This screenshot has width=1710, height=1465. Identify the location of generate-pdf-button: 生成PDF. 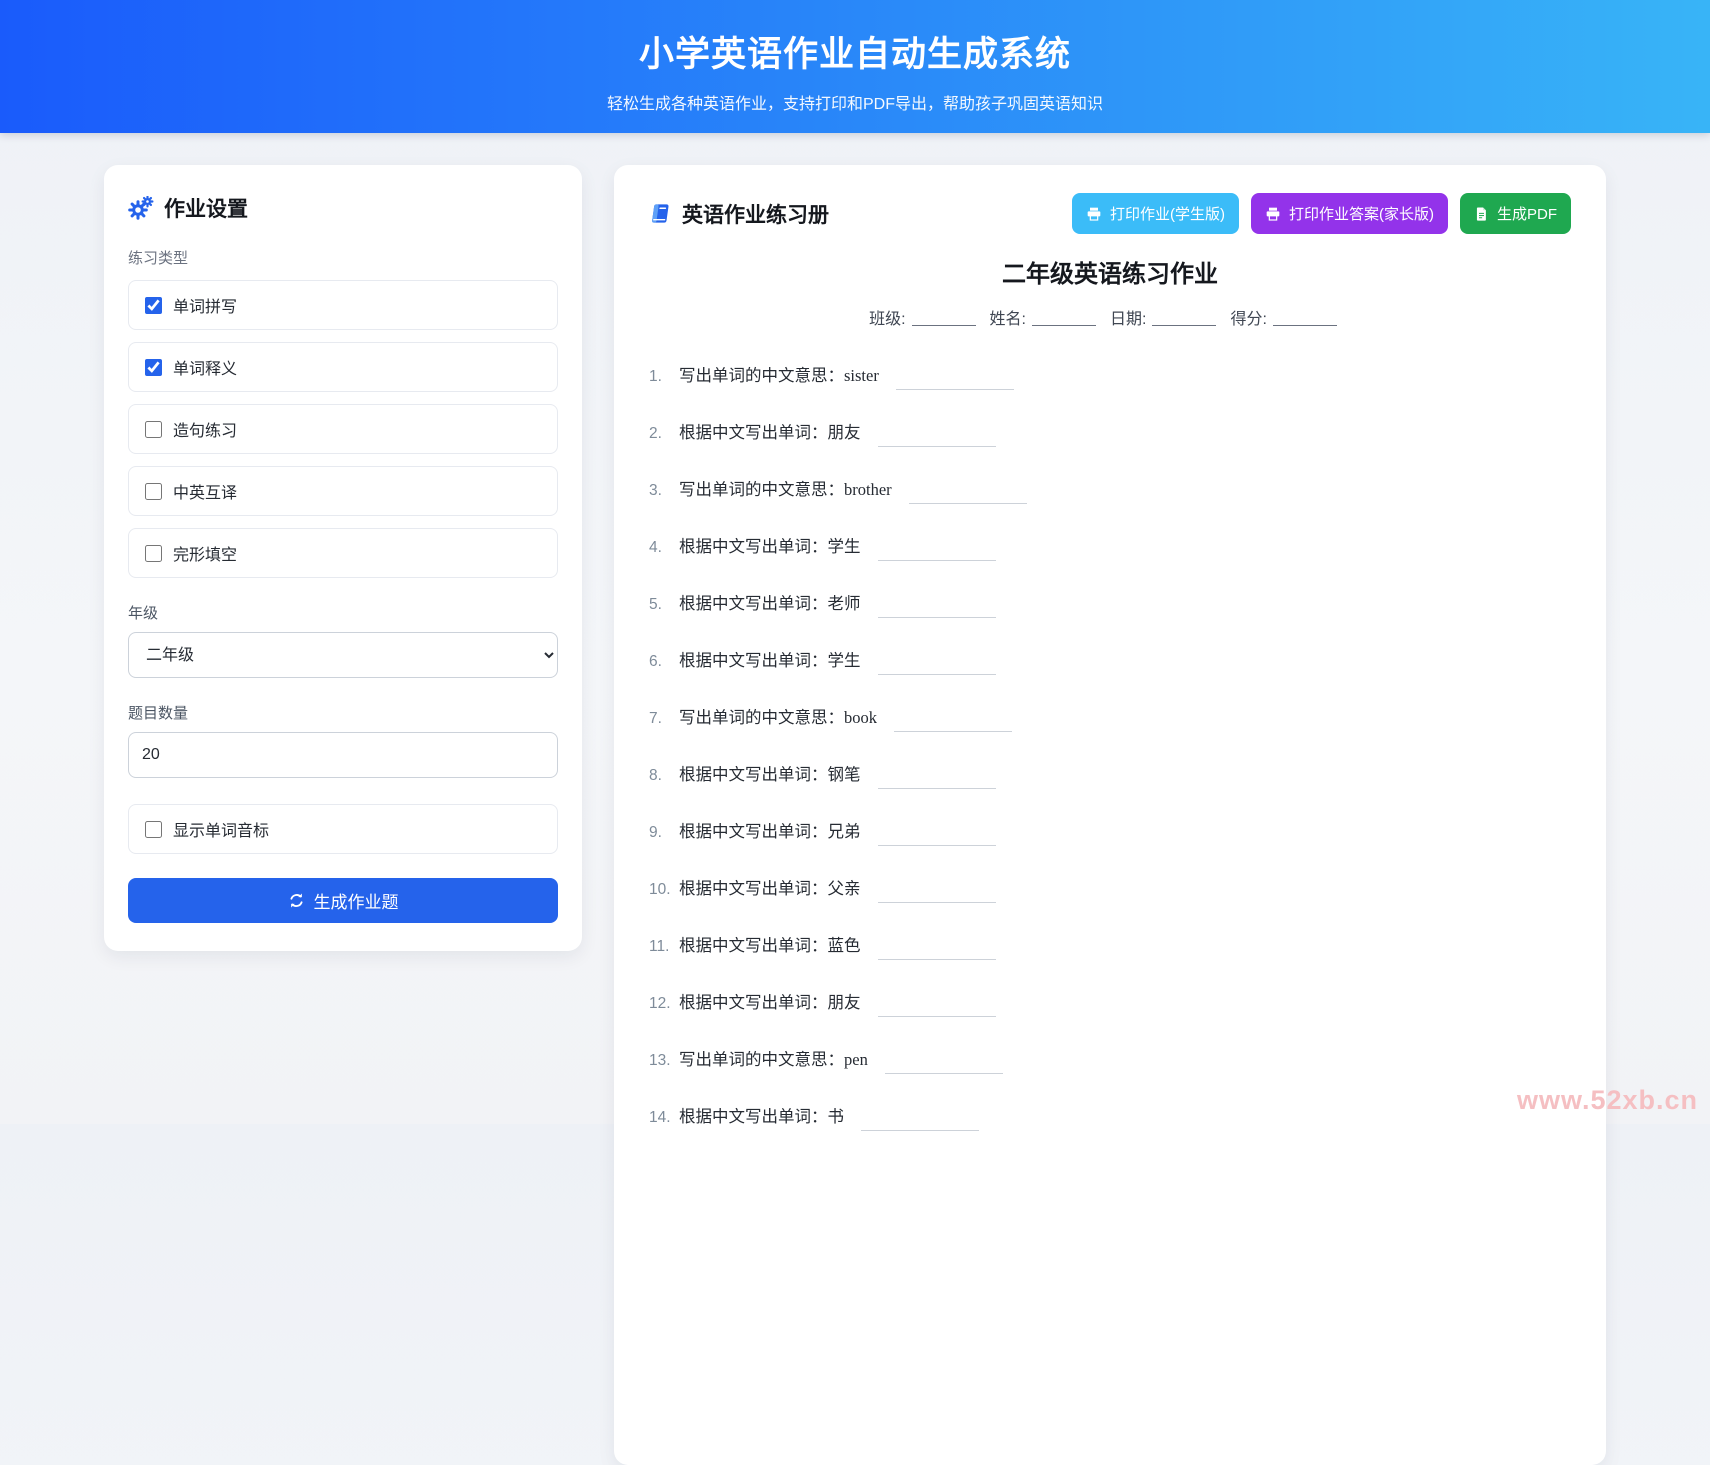
(1515, 213).